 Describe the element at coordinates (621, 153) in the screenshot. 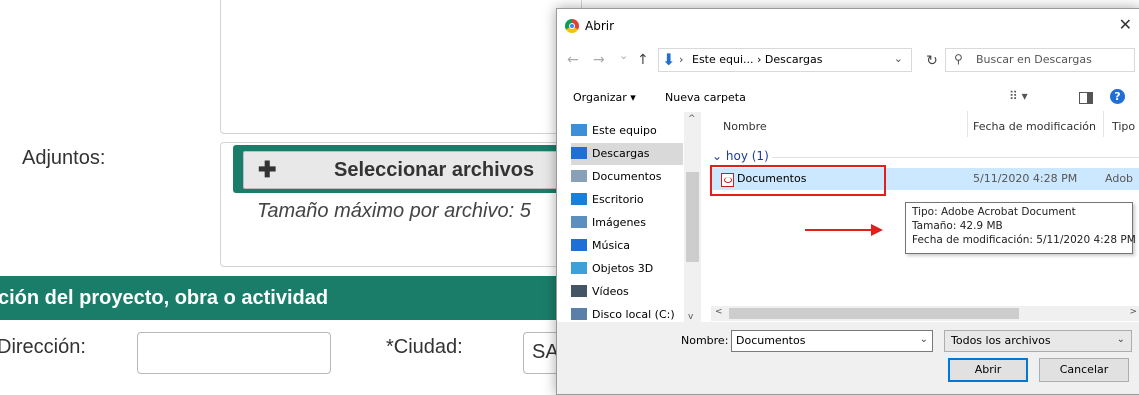

I see `nav-item-label: Descargas` at that location.